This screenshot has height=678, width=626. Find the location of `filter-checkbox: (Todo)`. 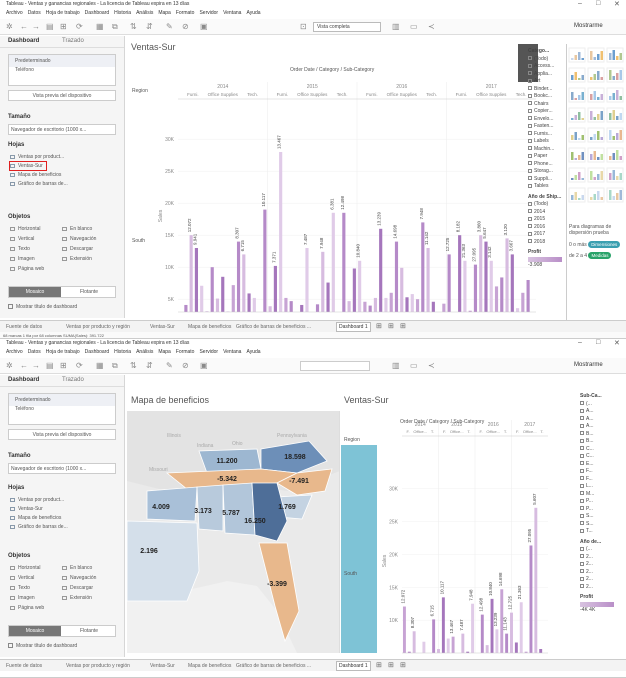

filter-checkbox: (Todo) is located at coordinates (548, 60).